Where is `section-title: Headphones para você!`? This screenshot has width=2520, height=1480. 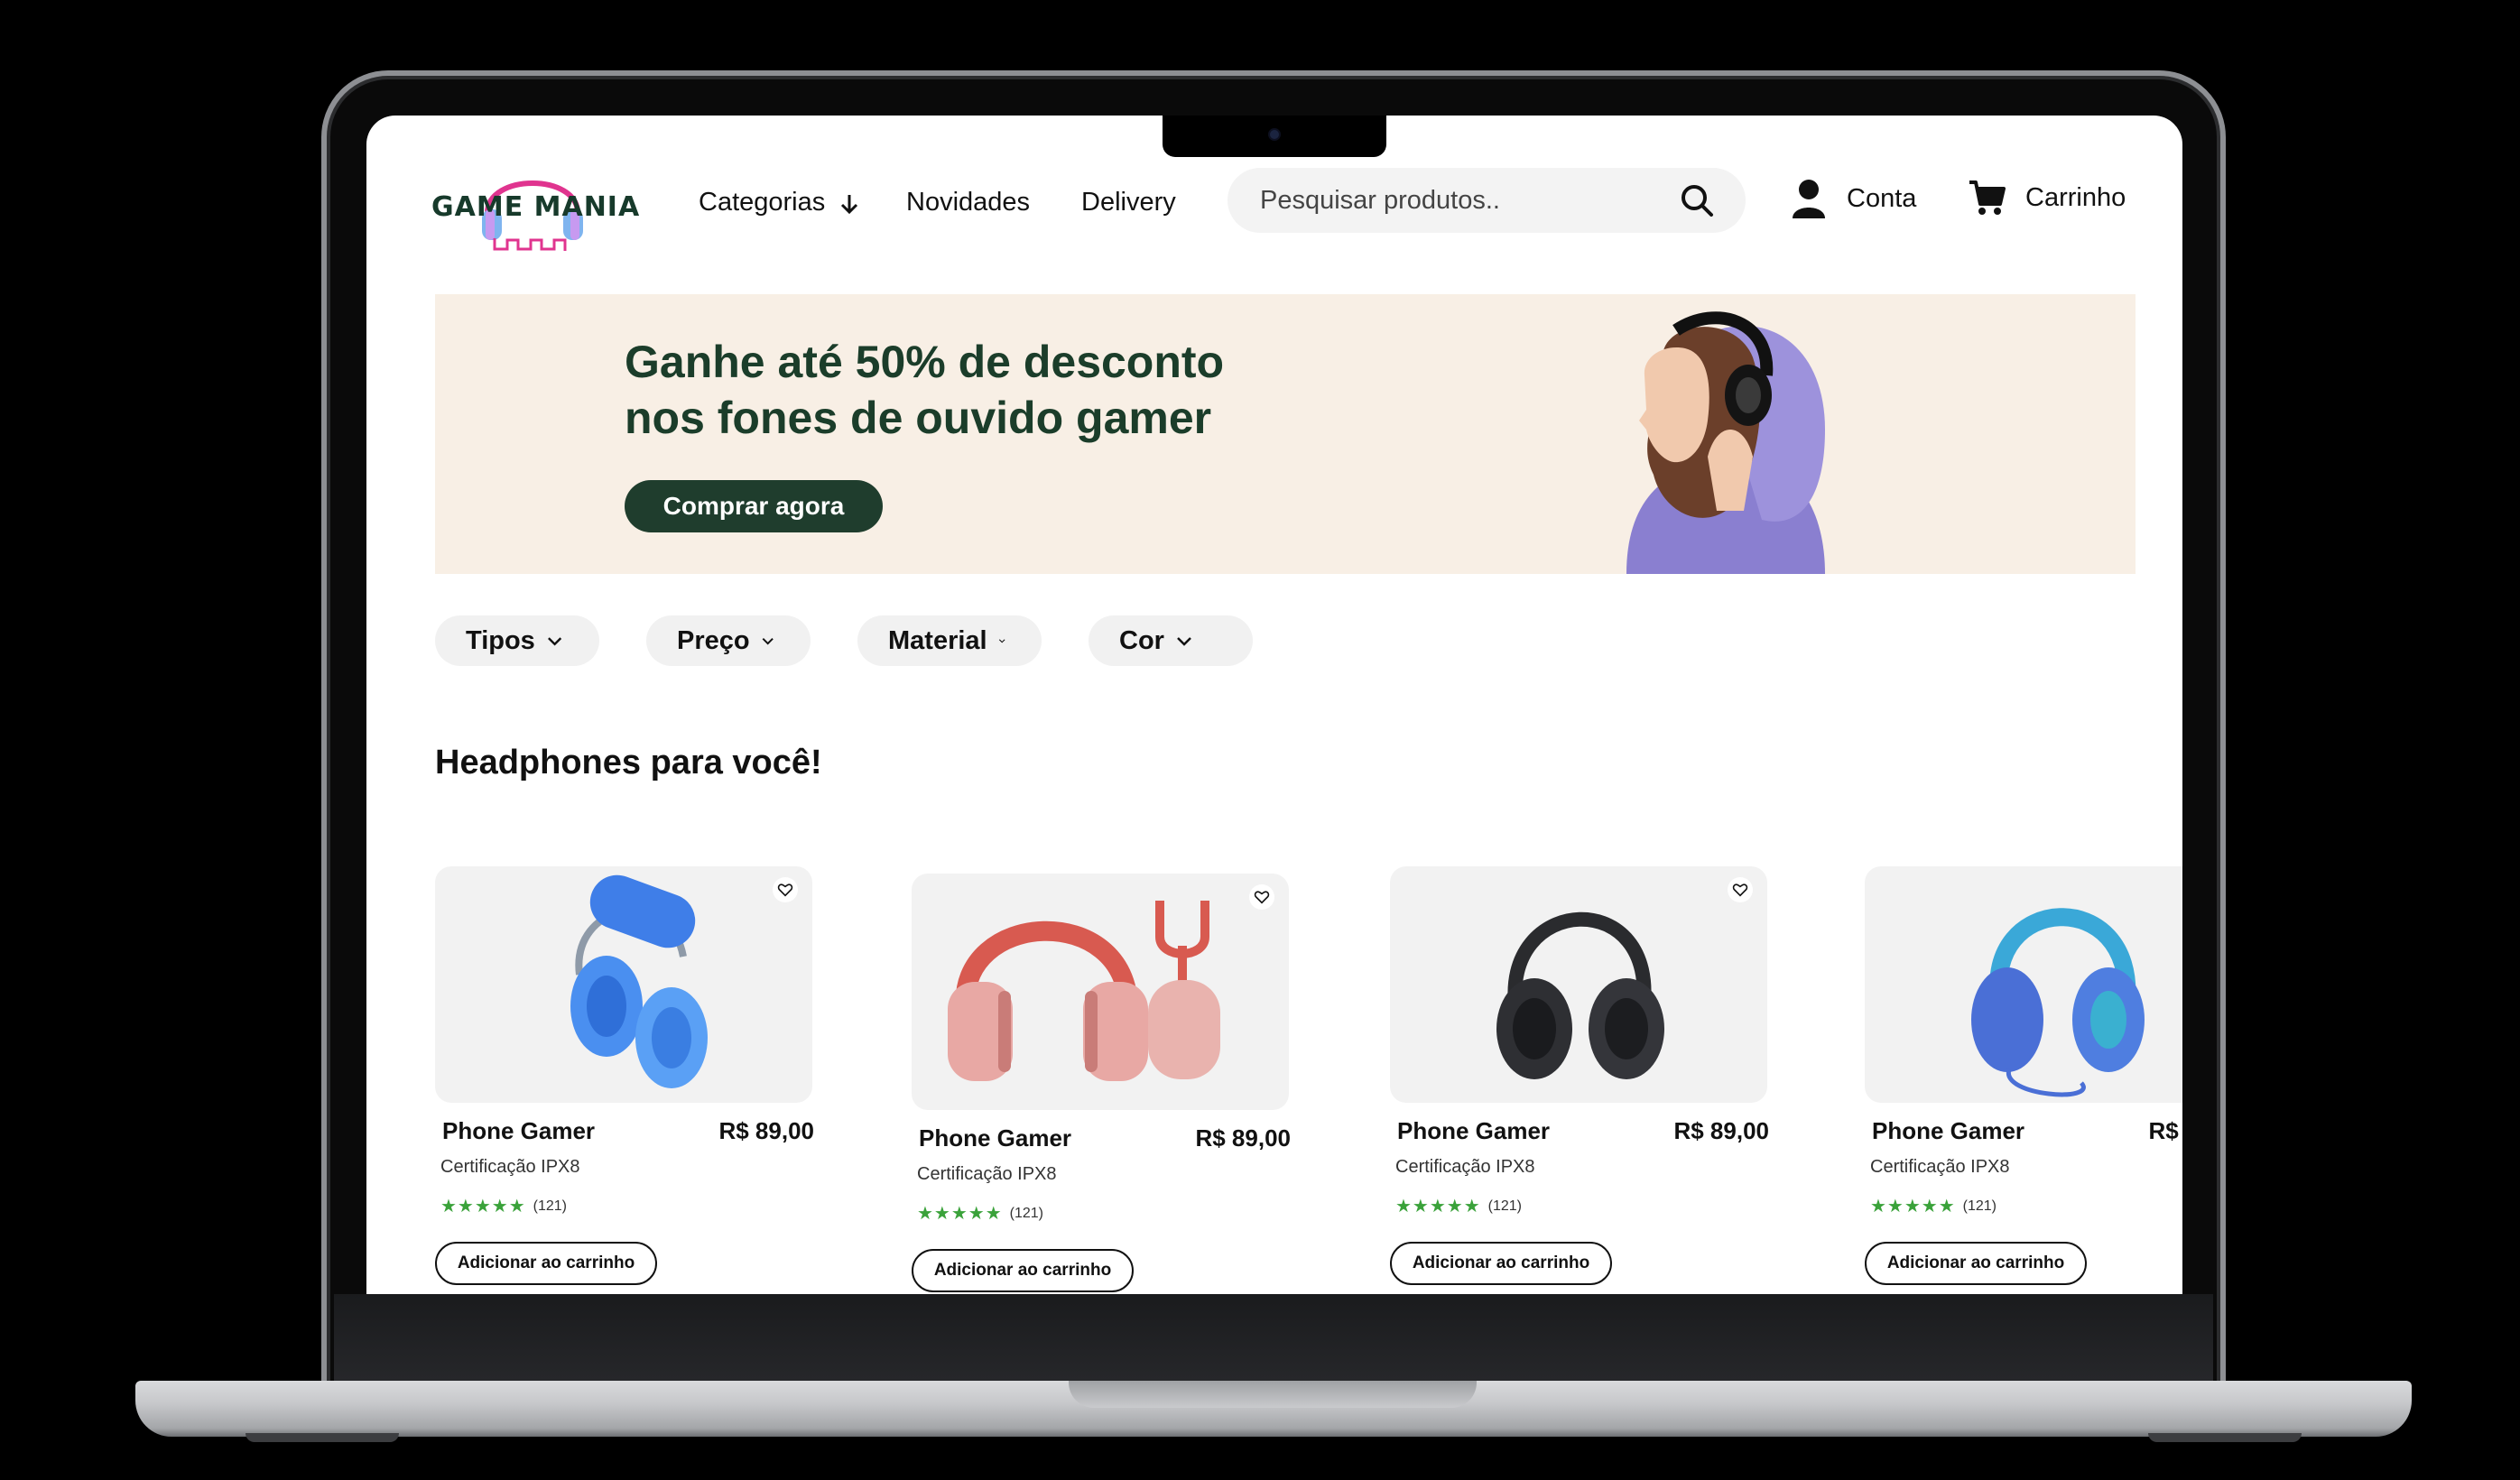
section-title: Headphones para você! is located at coordinates (628, 763).